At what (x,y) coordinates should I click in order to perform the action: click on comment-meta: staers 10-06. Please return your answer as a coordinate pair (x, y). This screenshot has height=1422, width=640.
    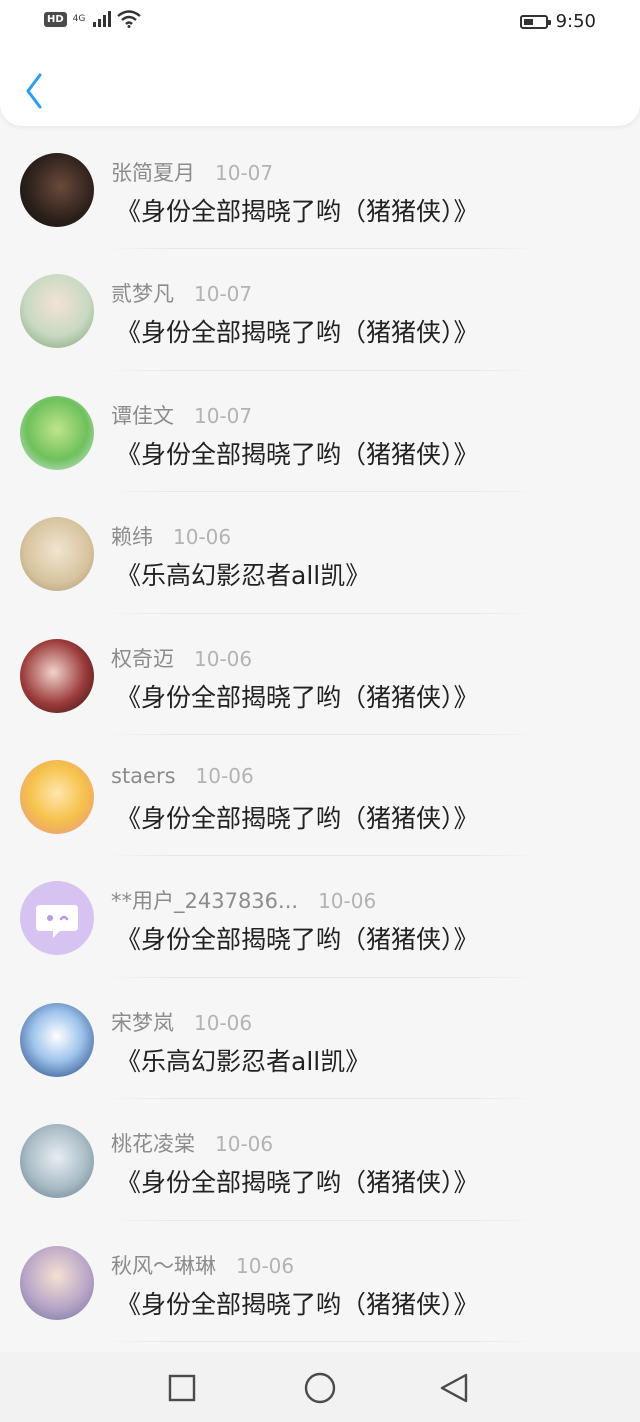
    Looking at the image, I should click on (182, 776).